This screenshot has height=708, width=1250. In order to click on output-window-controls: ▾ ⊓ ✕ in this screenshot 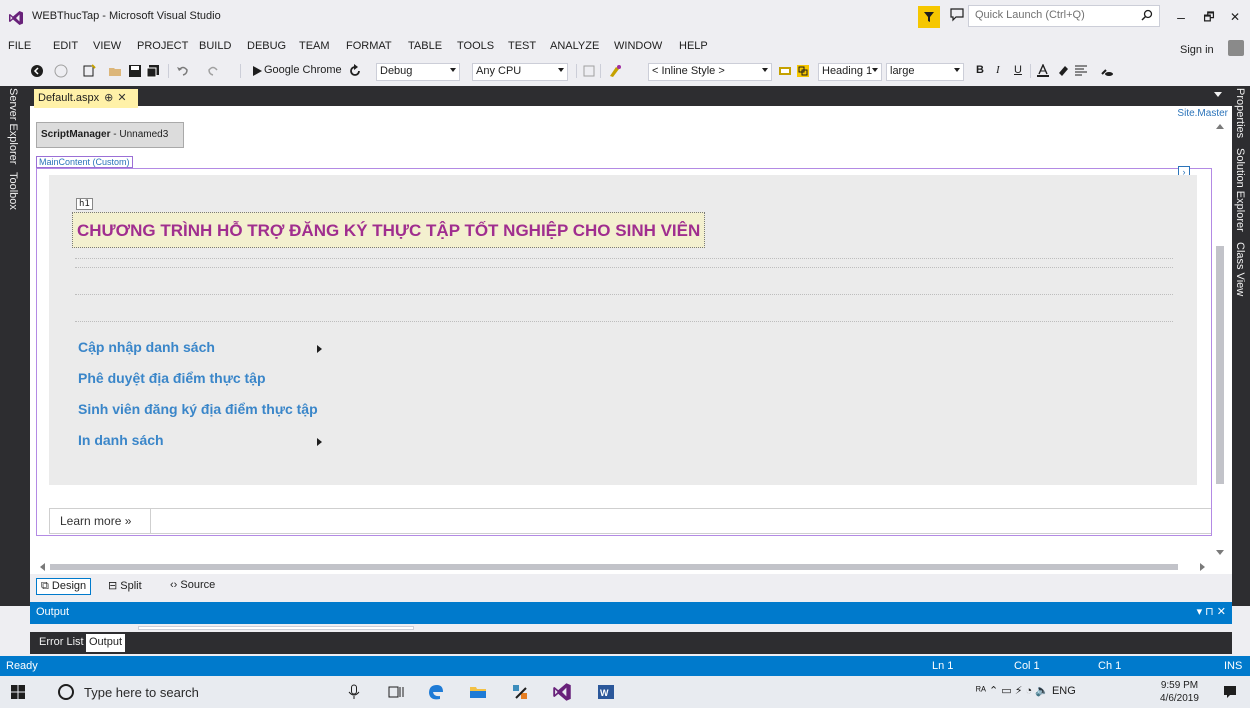, I will do `click(1211, 611)`.